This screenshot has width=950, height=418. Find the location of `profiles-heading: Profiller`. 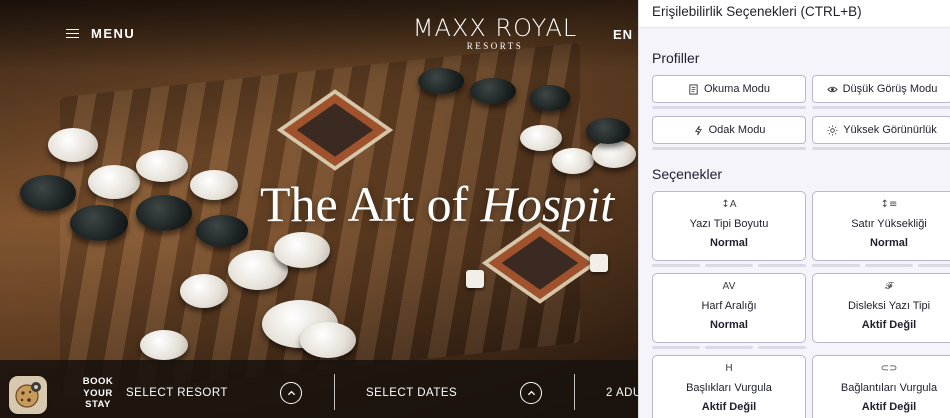

profiles-heading: Profiller is located at coordinates (676, 58).